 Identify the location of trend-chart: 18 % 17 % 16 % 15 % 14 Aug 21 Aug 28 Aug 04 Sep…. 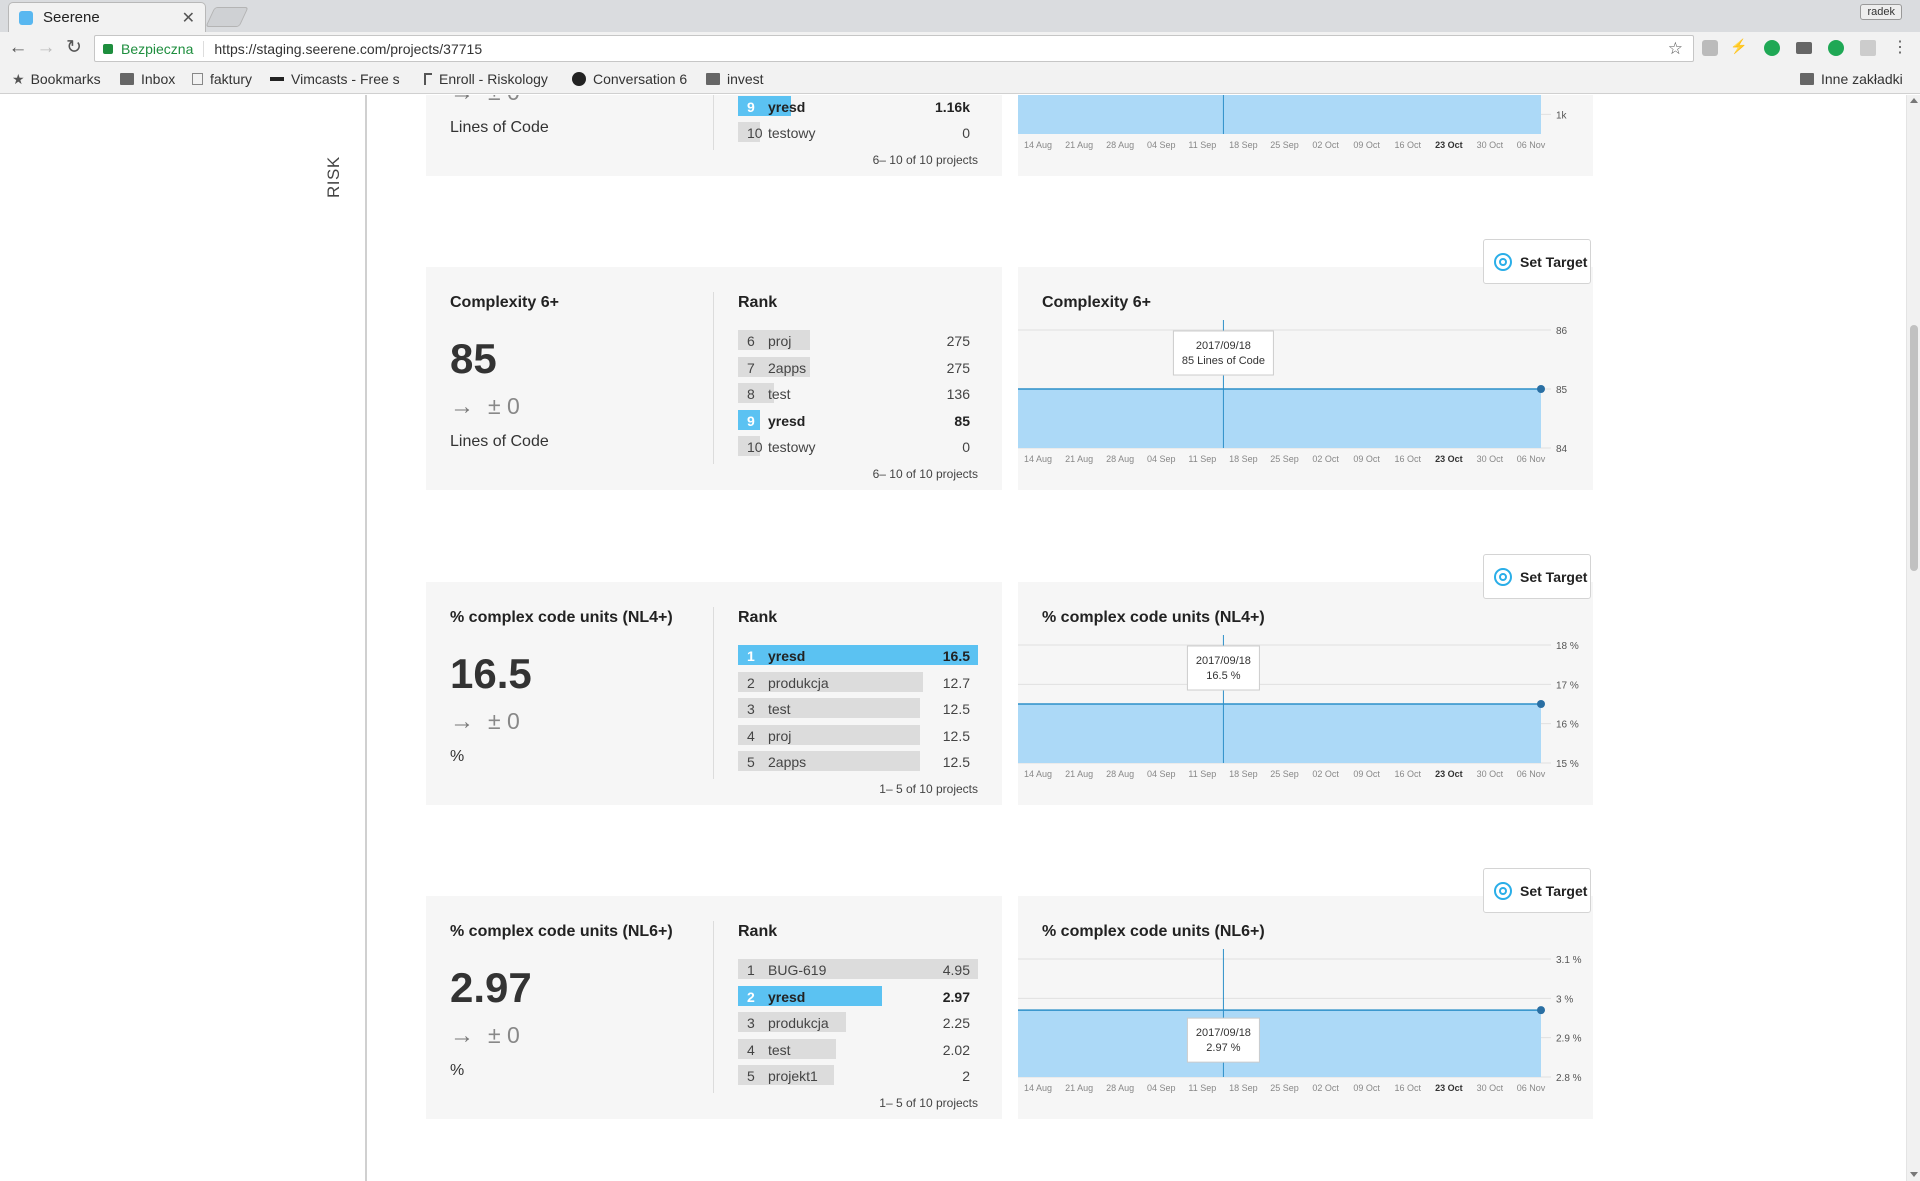
(1305, 693).